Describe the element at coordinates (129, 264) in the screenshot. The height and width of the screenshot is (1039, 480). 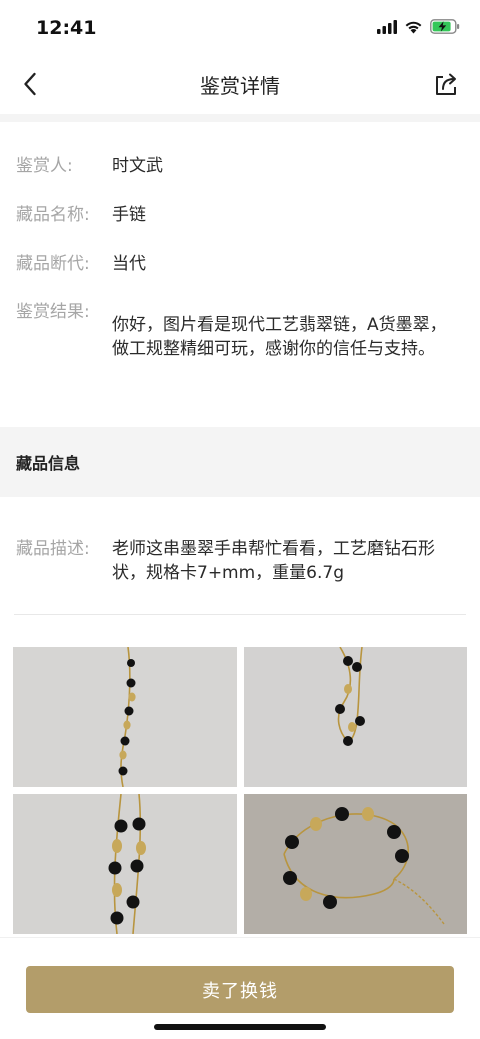
I see `item-period-value: 当代` at that location.